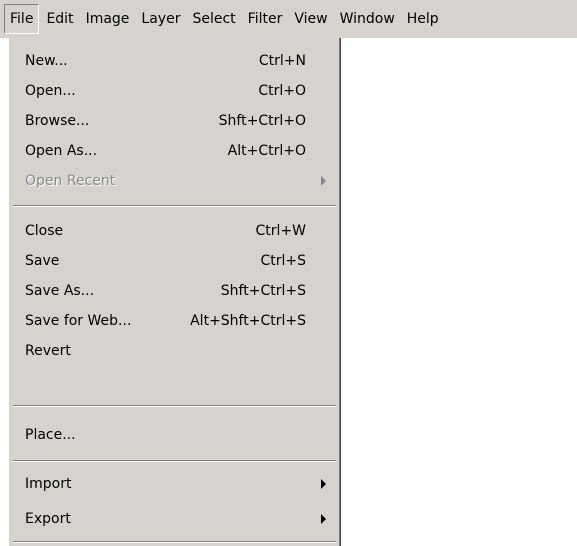 This screenshot has width=577, height=546. What do you see at coordinates (48, 484) in the screenshot?
I see `menu-item-label: Import` at bounding box center [48, 484].